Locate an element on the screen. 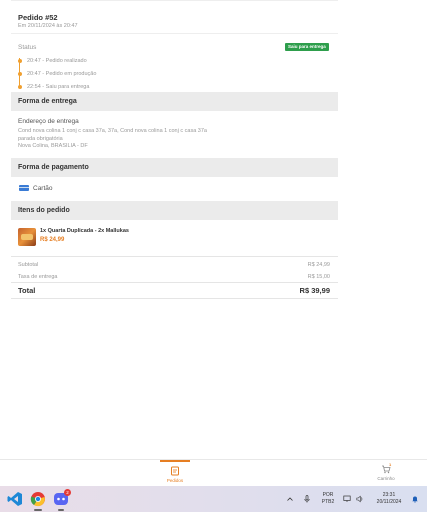 The width and height of the screenshot is (427, 512). notification-bell-icon is located at coordinates (415, 499).